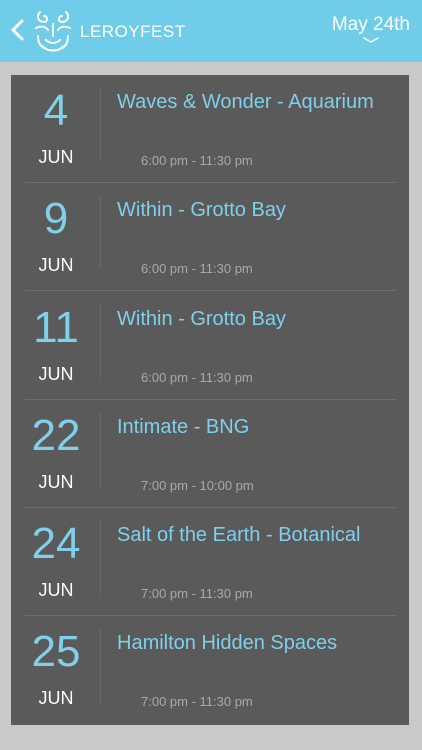 Image resolution: width=422 pixels, height=750 pixels. I want to click on date-picker: May 24th, so click(371, 29).